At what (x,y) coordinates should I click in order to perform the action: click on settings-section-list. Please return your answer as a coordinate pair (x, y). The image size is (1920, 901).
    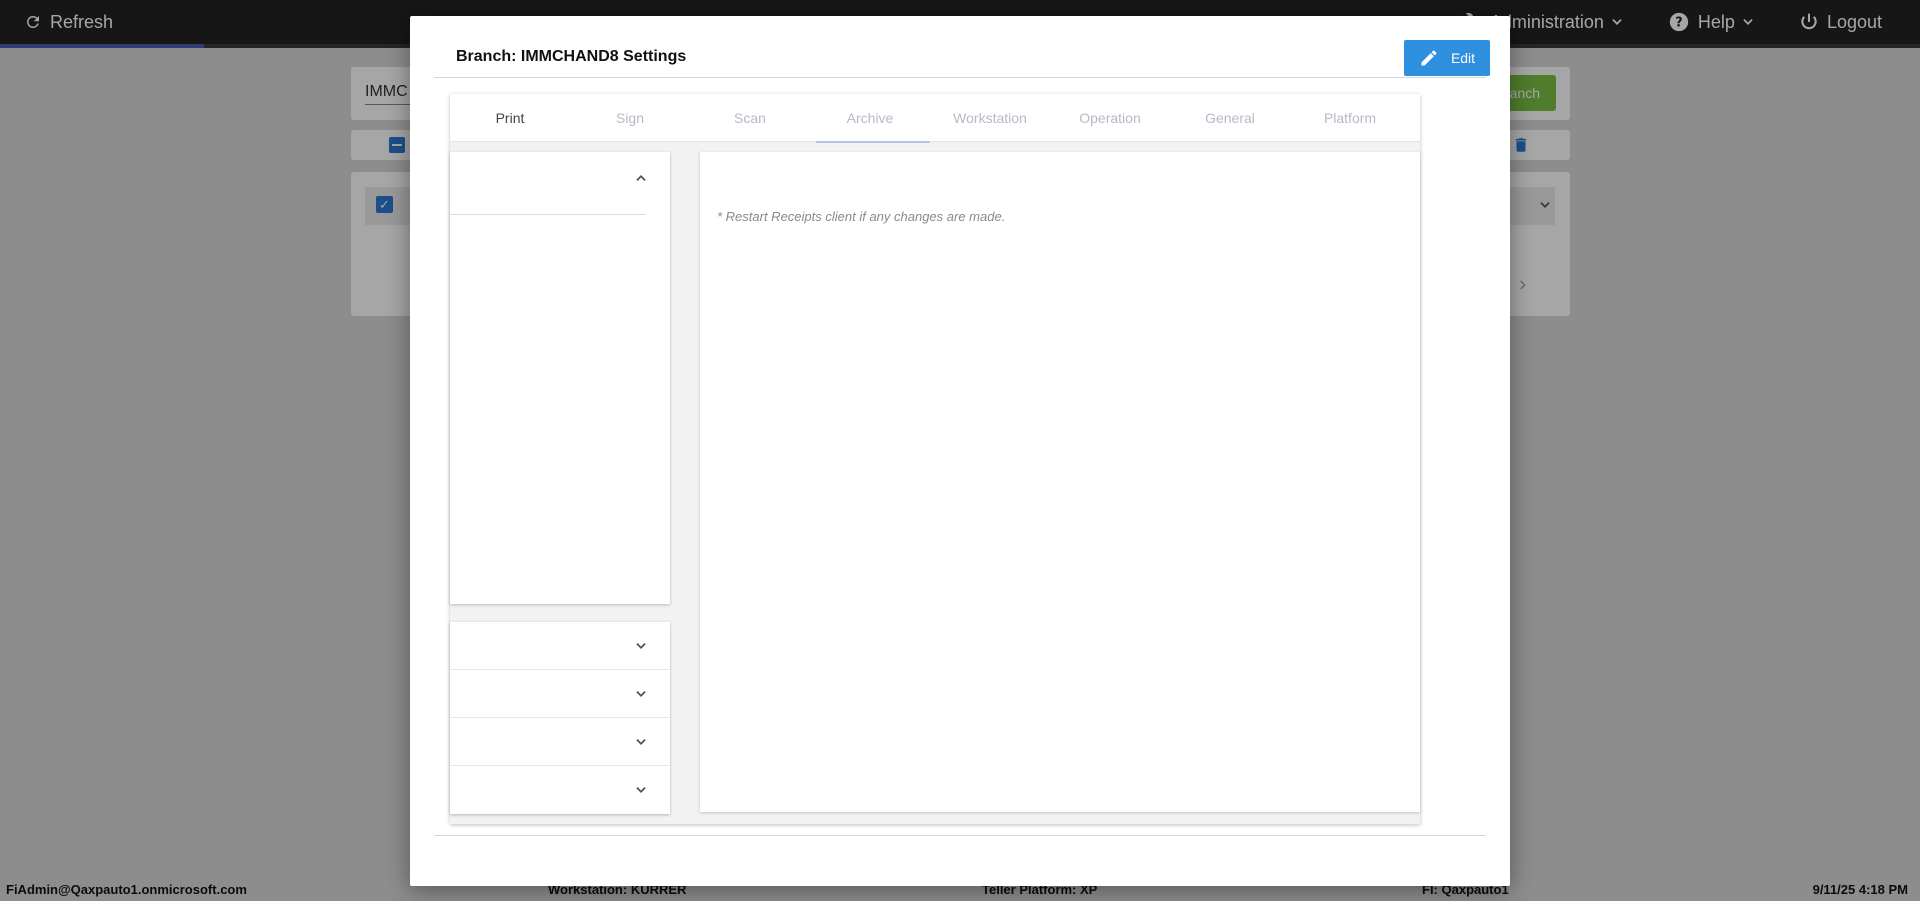
    Looking at the image, I should click on (560, 718).